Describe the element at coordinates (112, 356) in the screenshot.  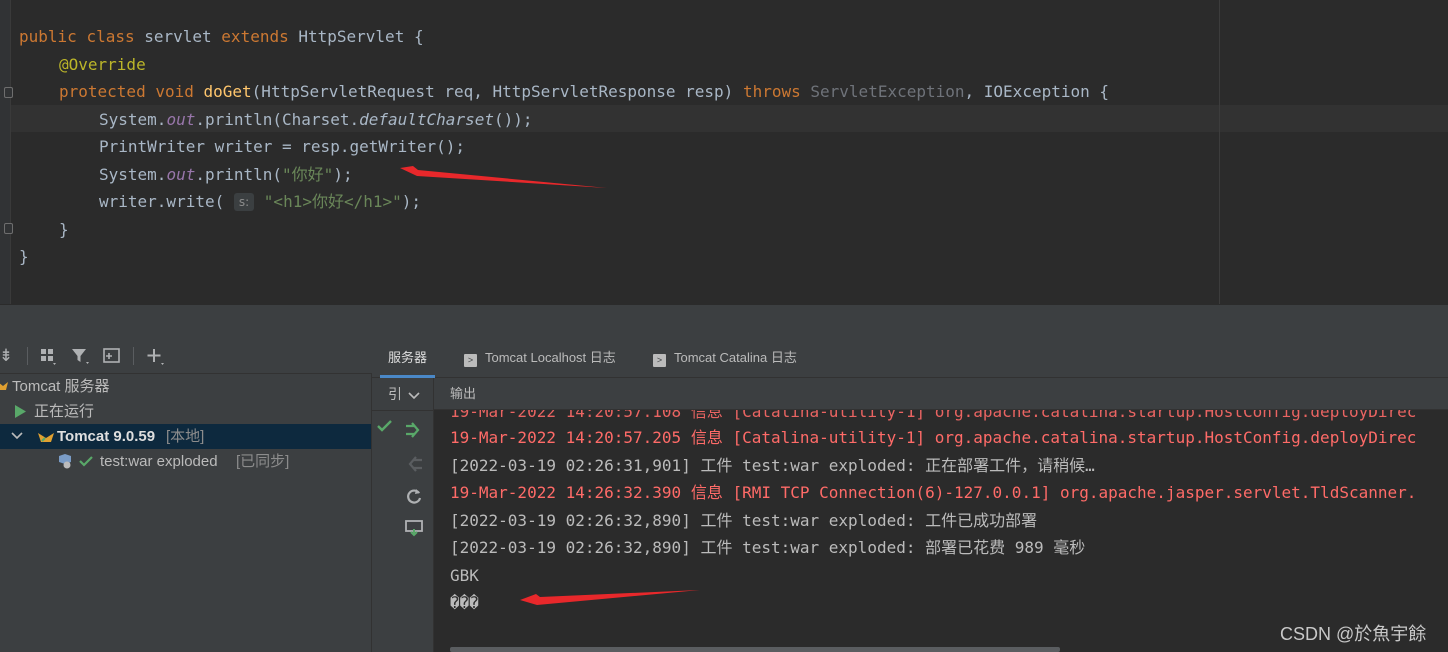
I see `new-tab-icon` at that location.